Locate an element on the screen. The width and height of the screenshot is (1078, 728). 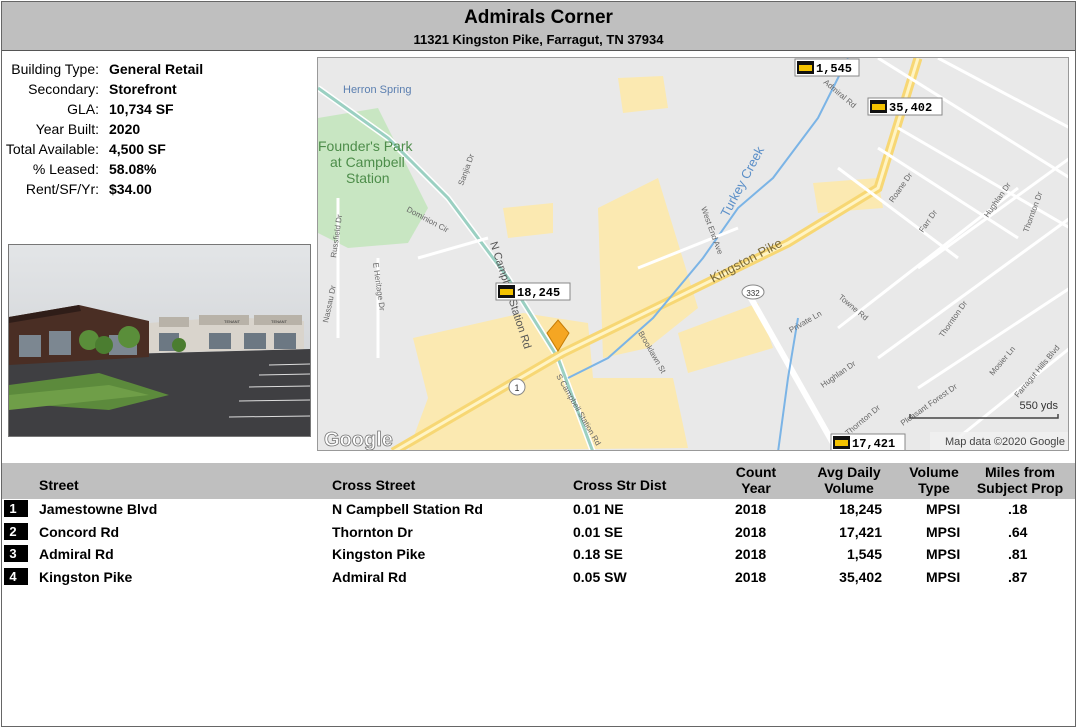
traffic-count-value: 1,545 is located at coordinates (834, 69).